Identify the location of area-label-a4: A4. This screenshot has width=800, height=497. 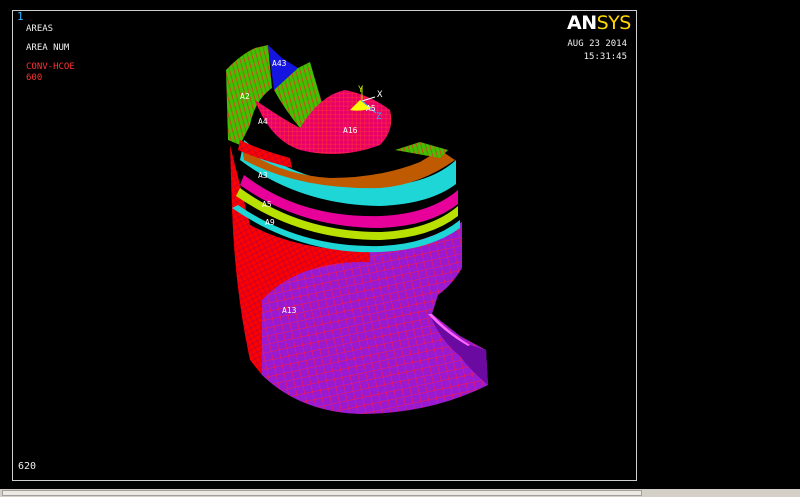
(263, 121).